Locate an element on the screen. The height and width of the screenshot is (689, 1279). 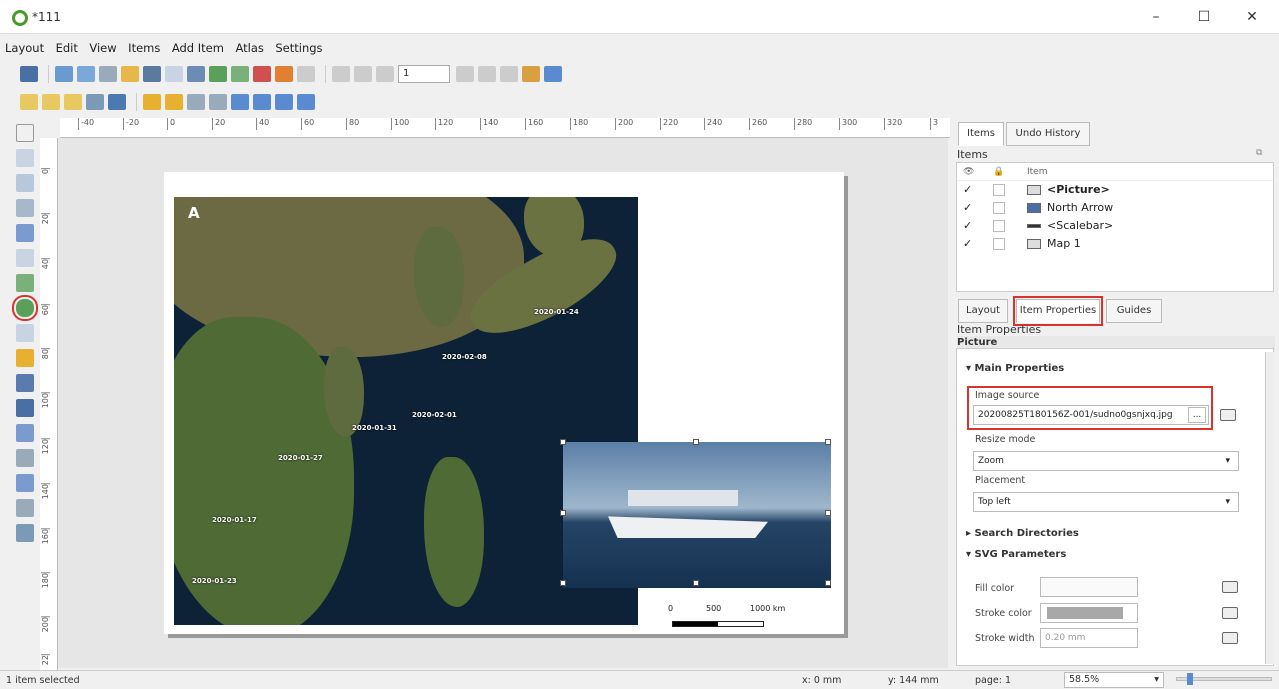
undo-icon is located at coordinates (284, 74).